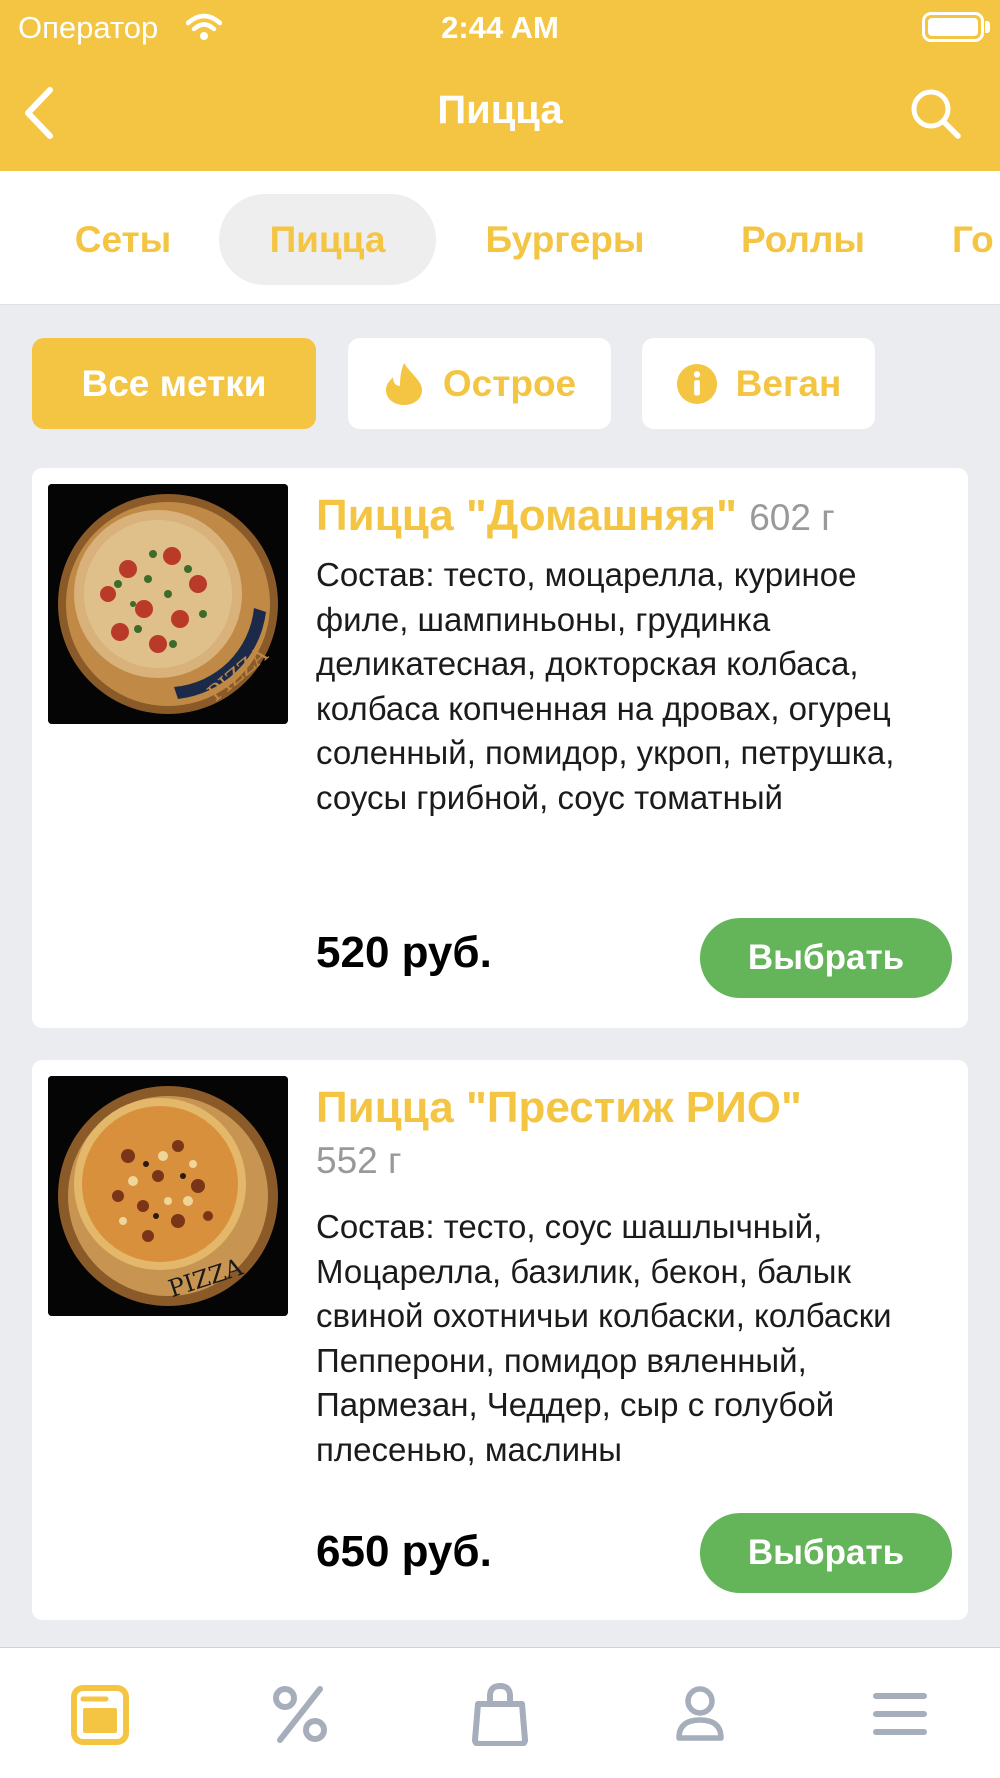 The height and width of the screenshot is (1778, 1000). I want to click on percent-icon, so click(300, 1714).